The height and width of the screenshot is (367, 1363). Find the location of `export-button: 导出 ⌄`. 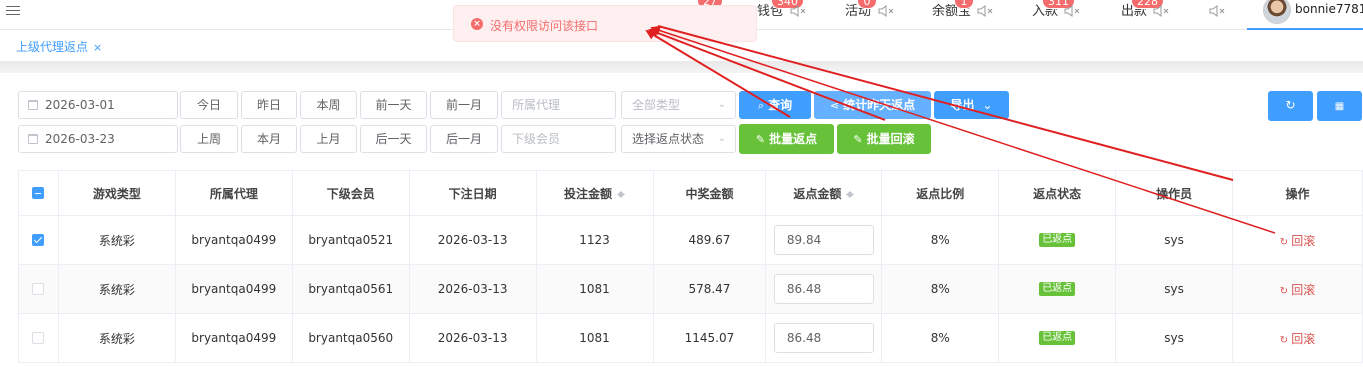

export-button: 导出 ⌄ is located at coordinates (971, 105).